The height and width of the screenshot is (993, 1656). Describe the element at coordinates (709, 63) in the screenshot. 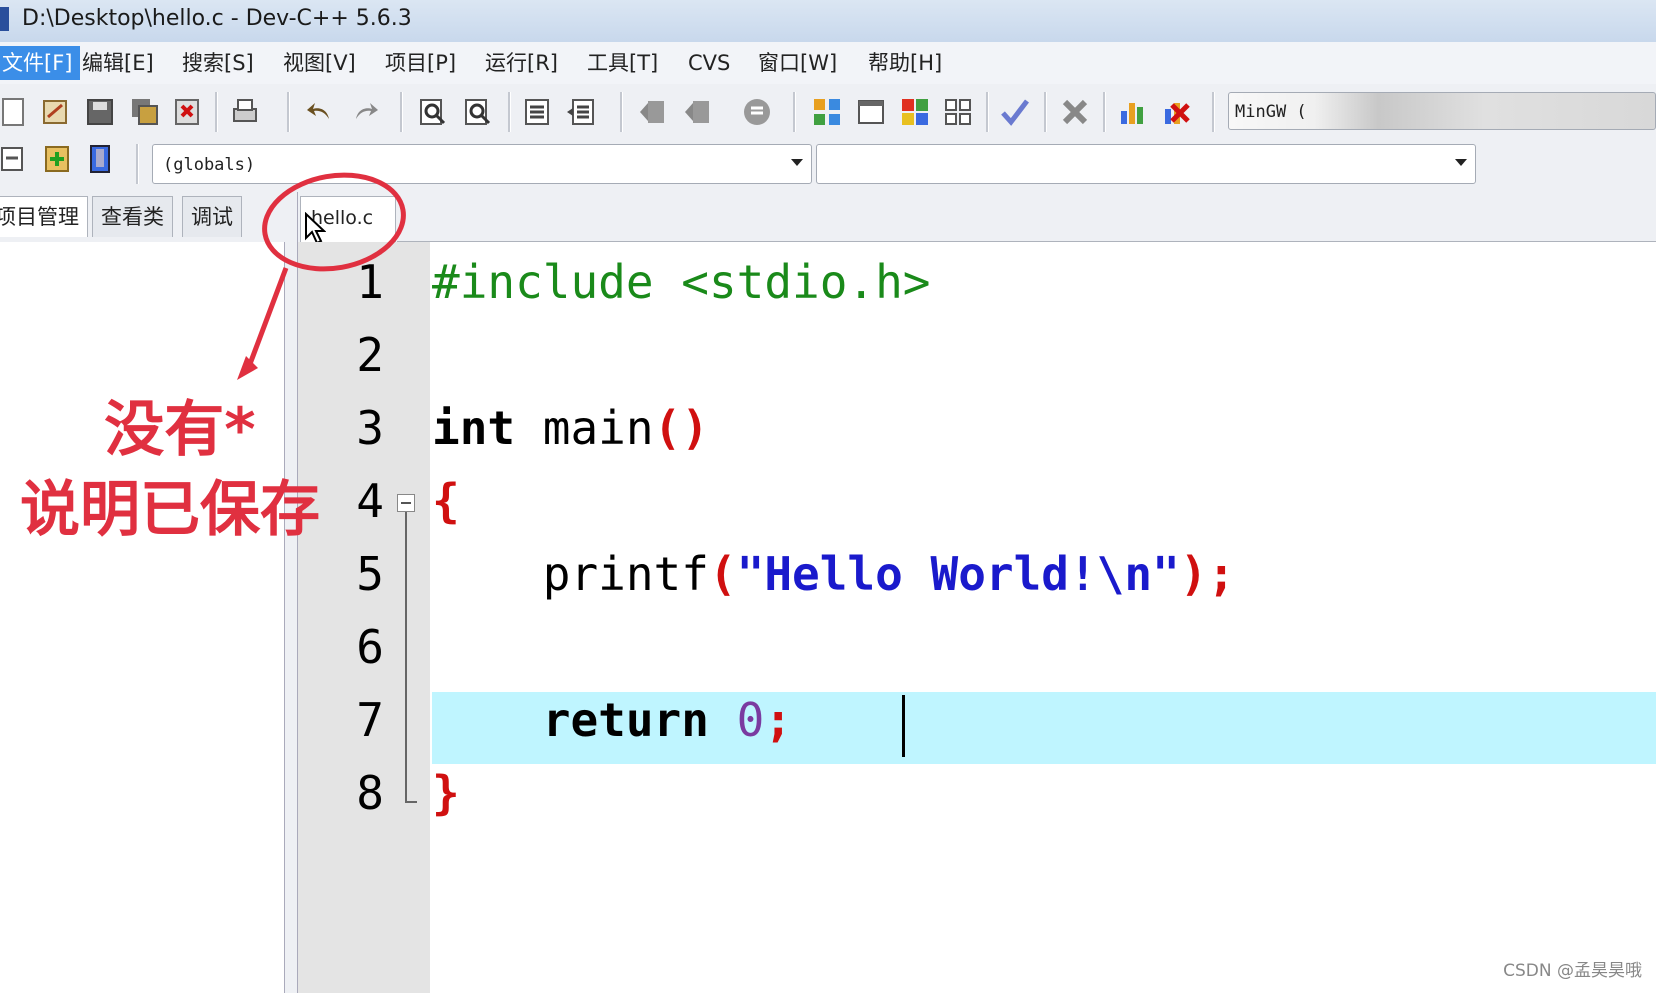

I see `menu-cvs: CVS` at that location.